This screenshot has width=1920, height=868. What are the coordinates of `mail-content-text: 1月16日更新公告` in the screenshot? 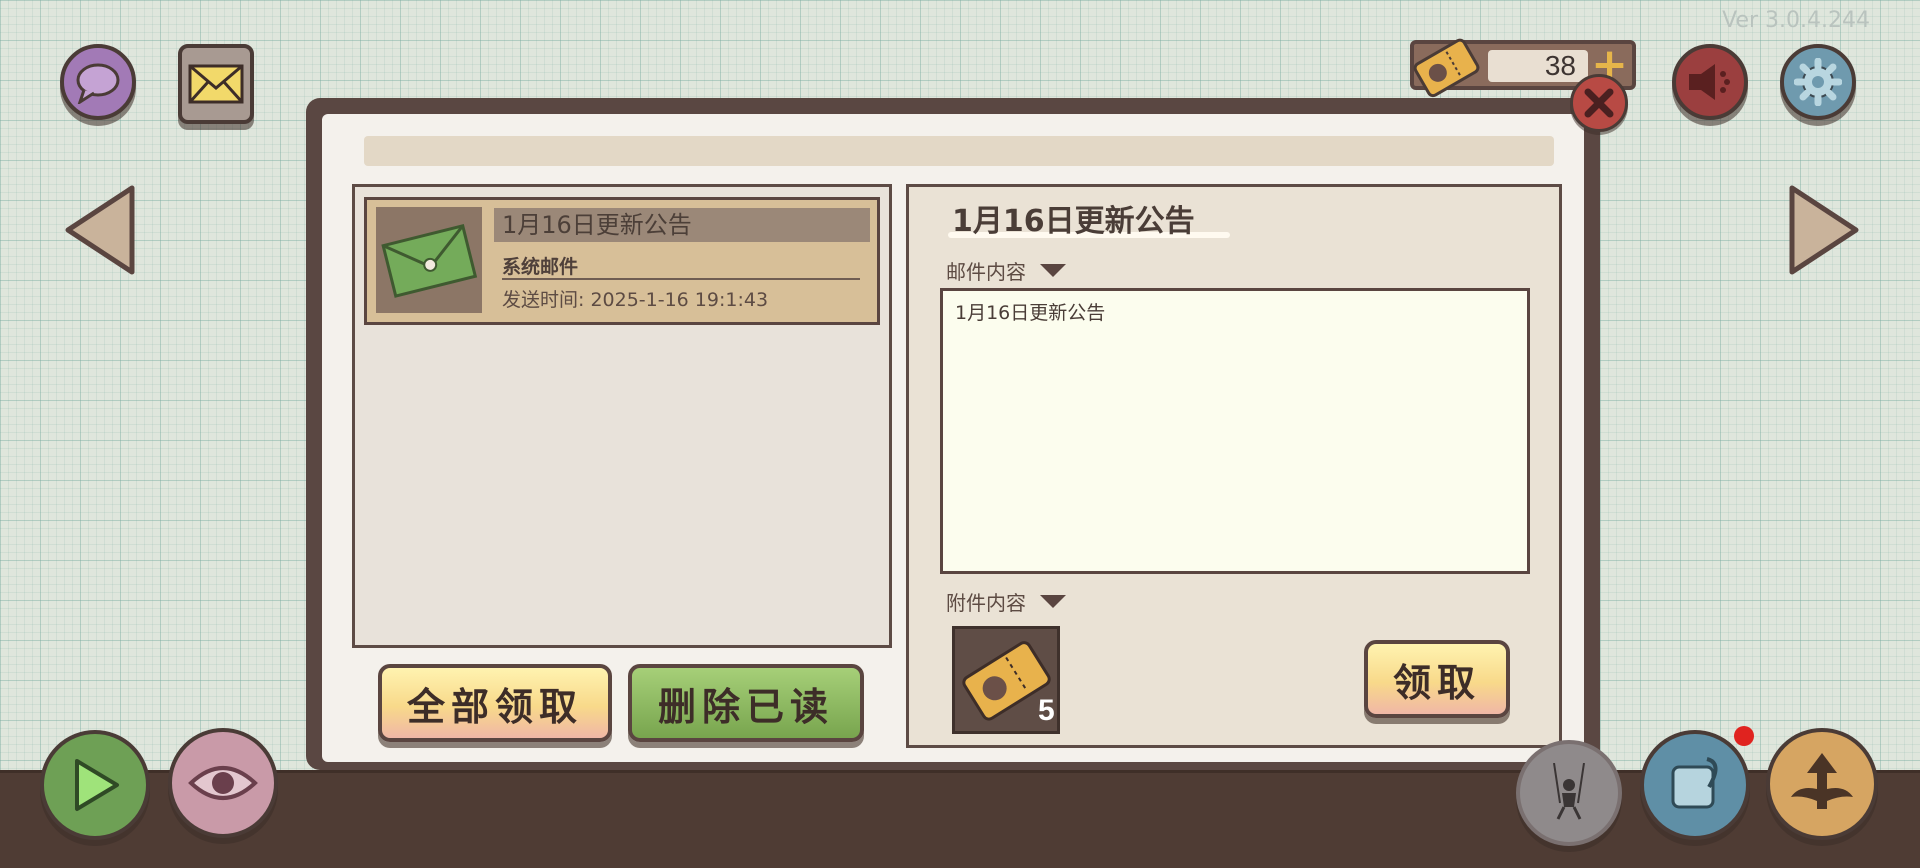 It's located at (1030, 313).